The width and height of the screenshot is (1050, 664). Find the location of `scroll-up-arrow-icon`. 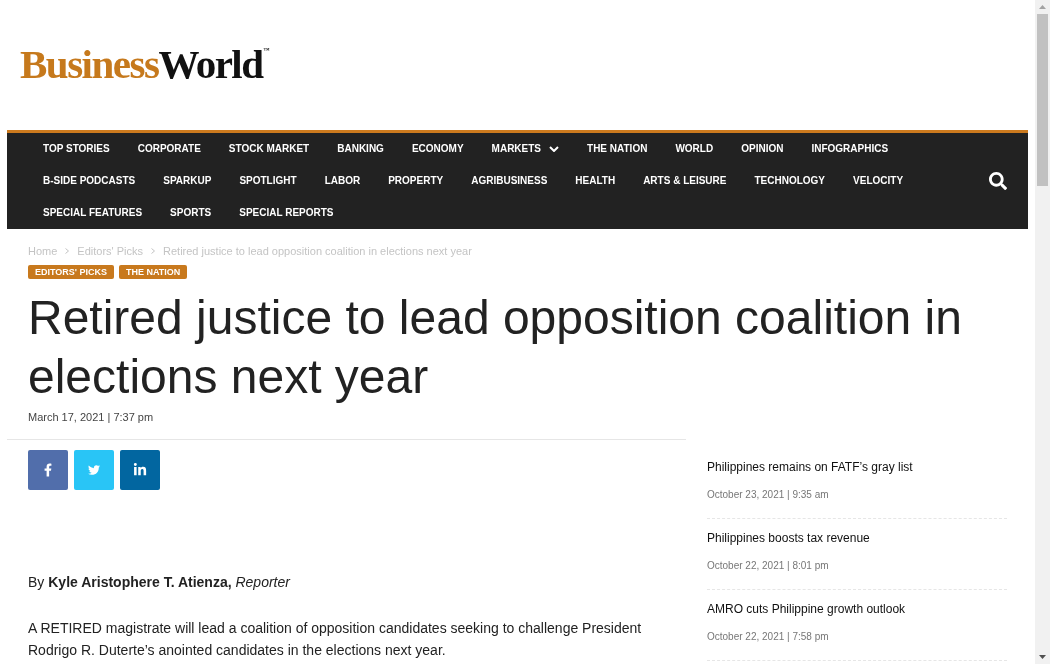

scroll-up-arrow-icon is located at coordinates (1042, 7).